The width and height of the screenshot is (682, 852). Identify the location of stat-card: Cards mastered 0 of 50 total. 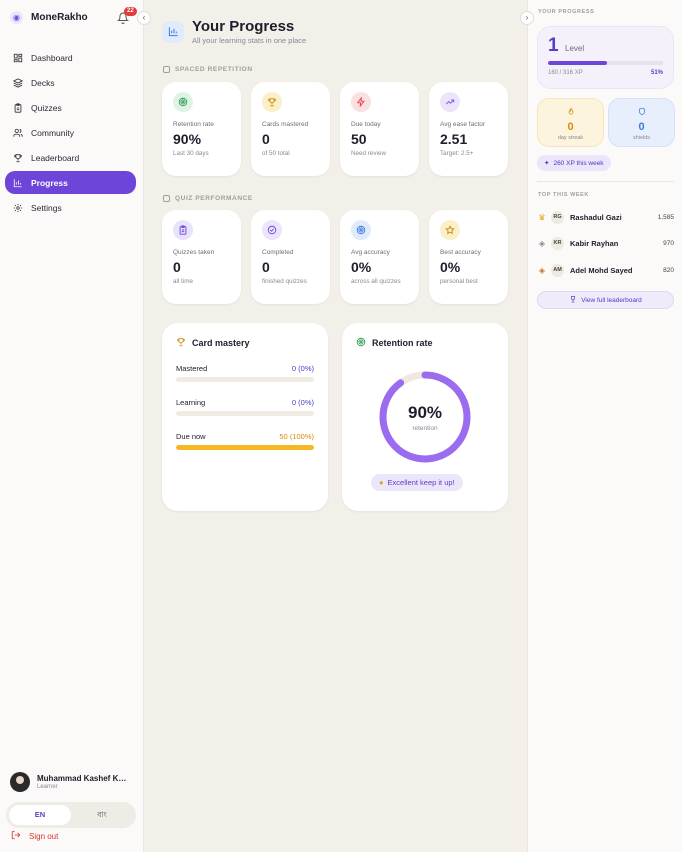
(290, 129).